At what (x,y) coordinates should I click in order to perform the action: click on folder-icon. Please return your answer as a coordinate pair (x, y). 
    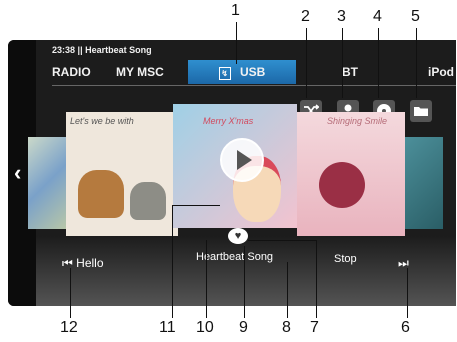
    Looking at the image, I should click on (421, 111).